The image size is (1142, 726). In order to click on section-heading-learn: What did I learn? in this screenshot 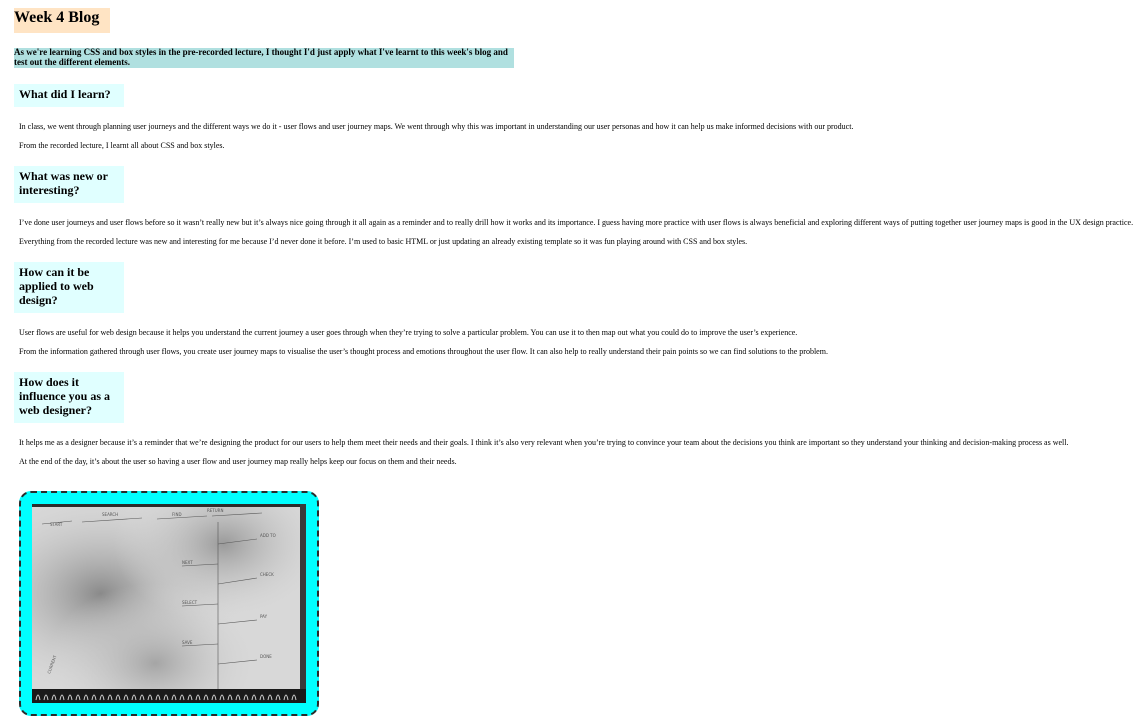, I will do `click(69, 95)`.